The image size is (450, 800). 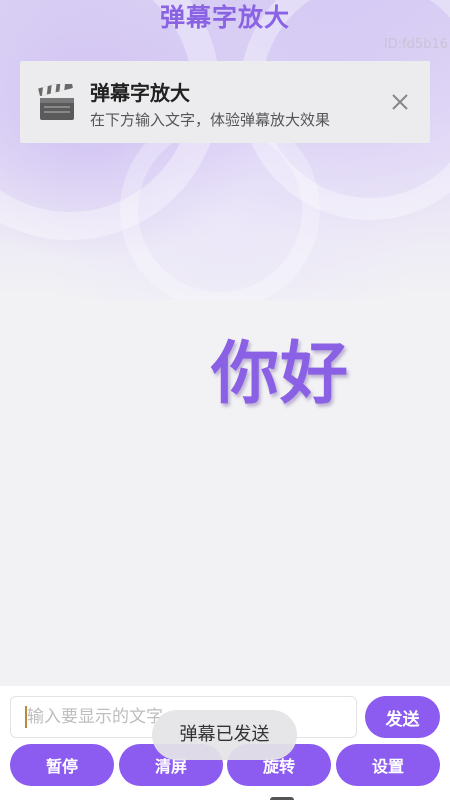 I want to click on send-button: 发送, so click(x=402, y=717).